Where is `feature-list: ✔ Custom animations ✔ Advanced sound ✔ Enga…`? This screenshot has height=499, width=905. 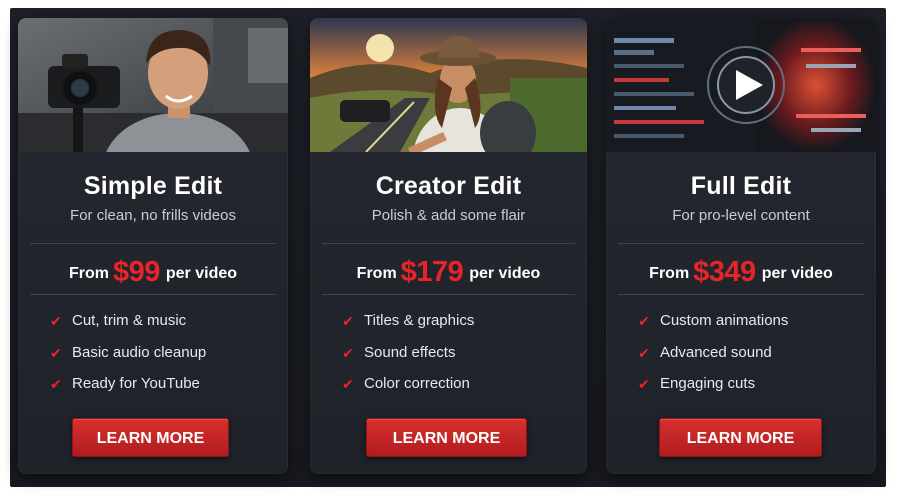 feature-list: ✔ Custom animations ✔ Advanced sound ✔ Enga… is located at coordinates (713, 358).